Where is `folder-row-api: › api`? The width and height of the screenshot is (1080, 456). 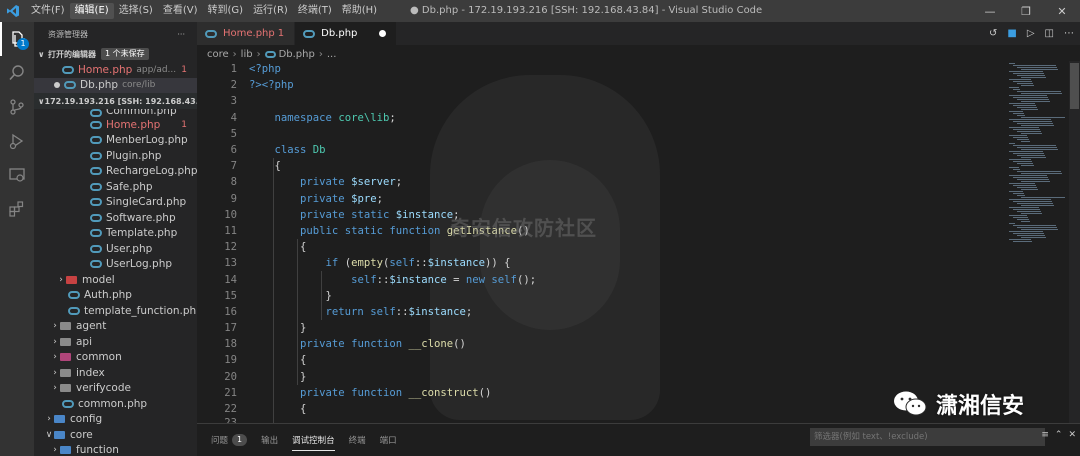 folder-row-api: › api is located at coordinates (115, 342).